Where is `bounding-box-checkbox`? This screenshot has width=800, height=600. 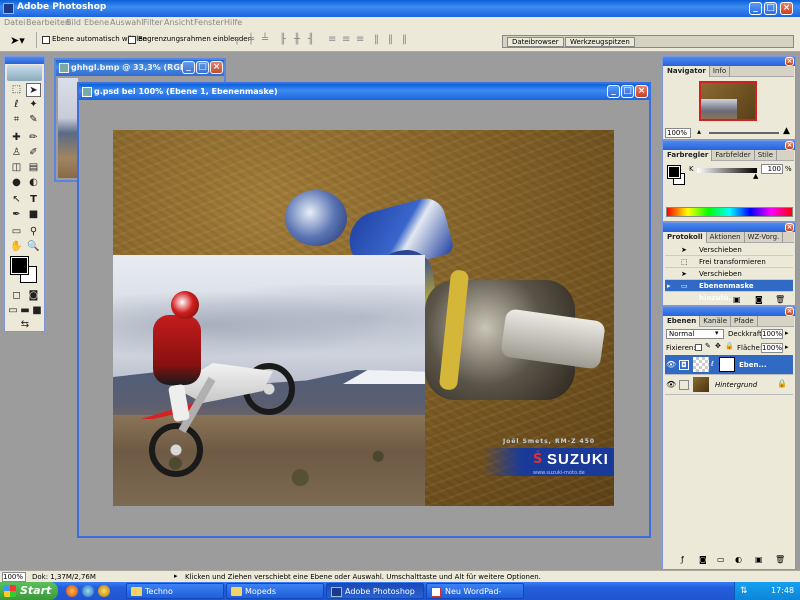
bounding-box-checkbox is located at coordinates (132, 40).